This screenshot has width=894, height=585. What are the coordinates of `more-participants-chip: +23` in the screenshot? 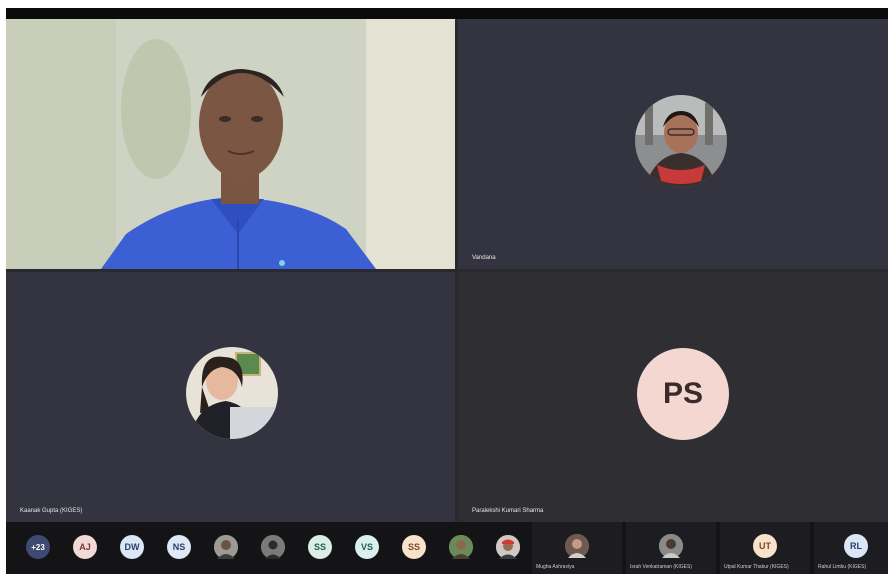 It's located at (38, 547).